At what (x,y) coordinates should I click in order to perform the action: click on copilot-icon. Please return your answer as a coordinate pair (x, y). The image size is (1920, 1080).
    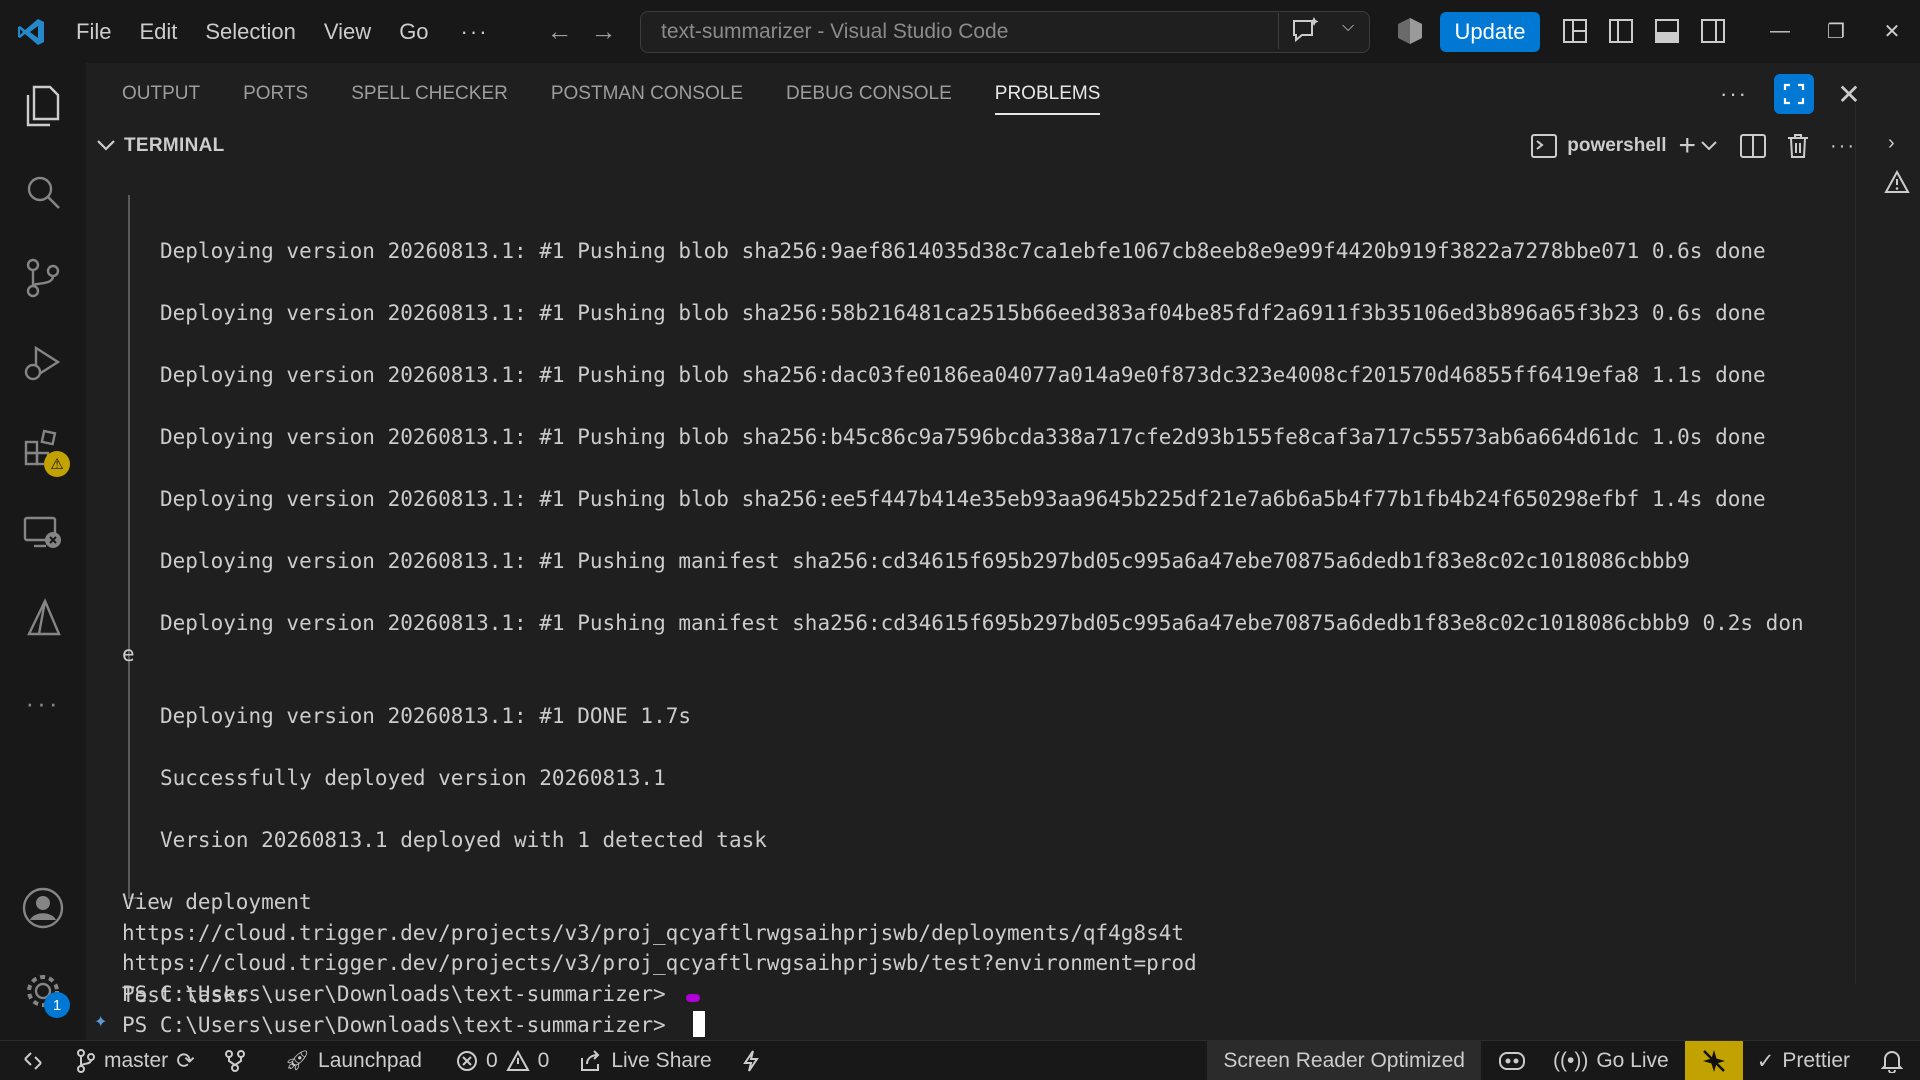
    Looking at the image, I should click on (1512, 1060).